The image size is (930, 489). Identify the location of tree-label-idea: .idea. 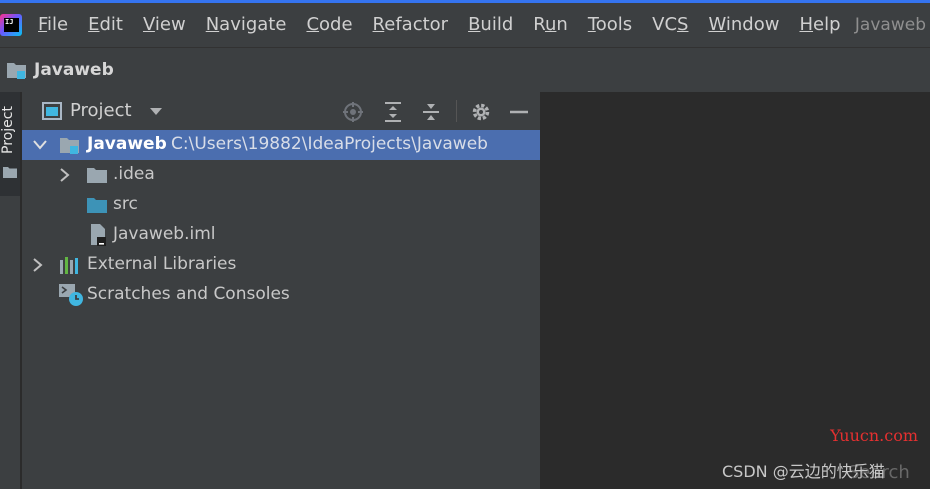
(134, 174).